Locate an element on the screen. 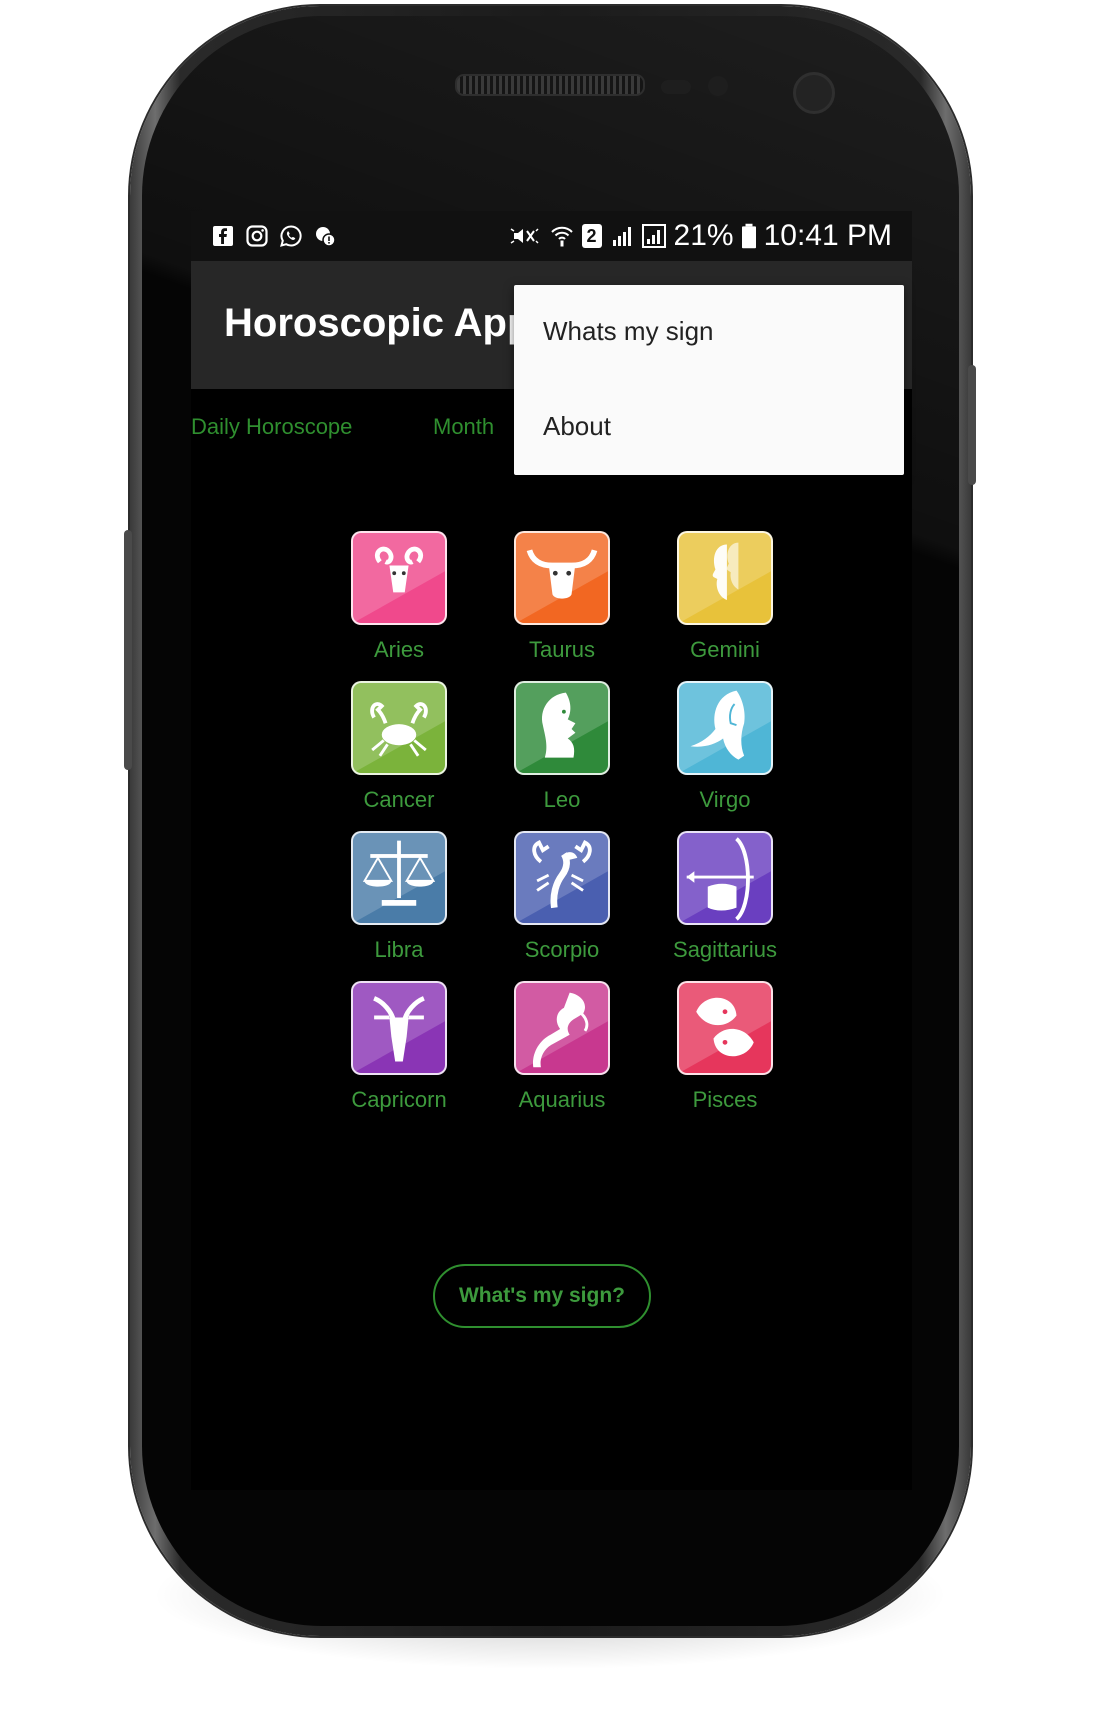 The height and width of the screenshot is (1709, 1101). status-bar: 2 21% 10:41 PM is located at coordinates (551, 236).